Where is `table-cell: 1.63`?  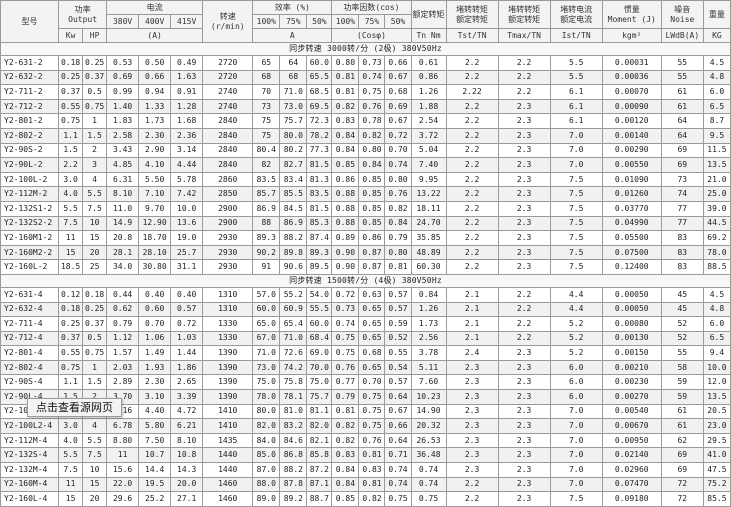
table-cell: 1.63 is located at coordinates (187, 77).